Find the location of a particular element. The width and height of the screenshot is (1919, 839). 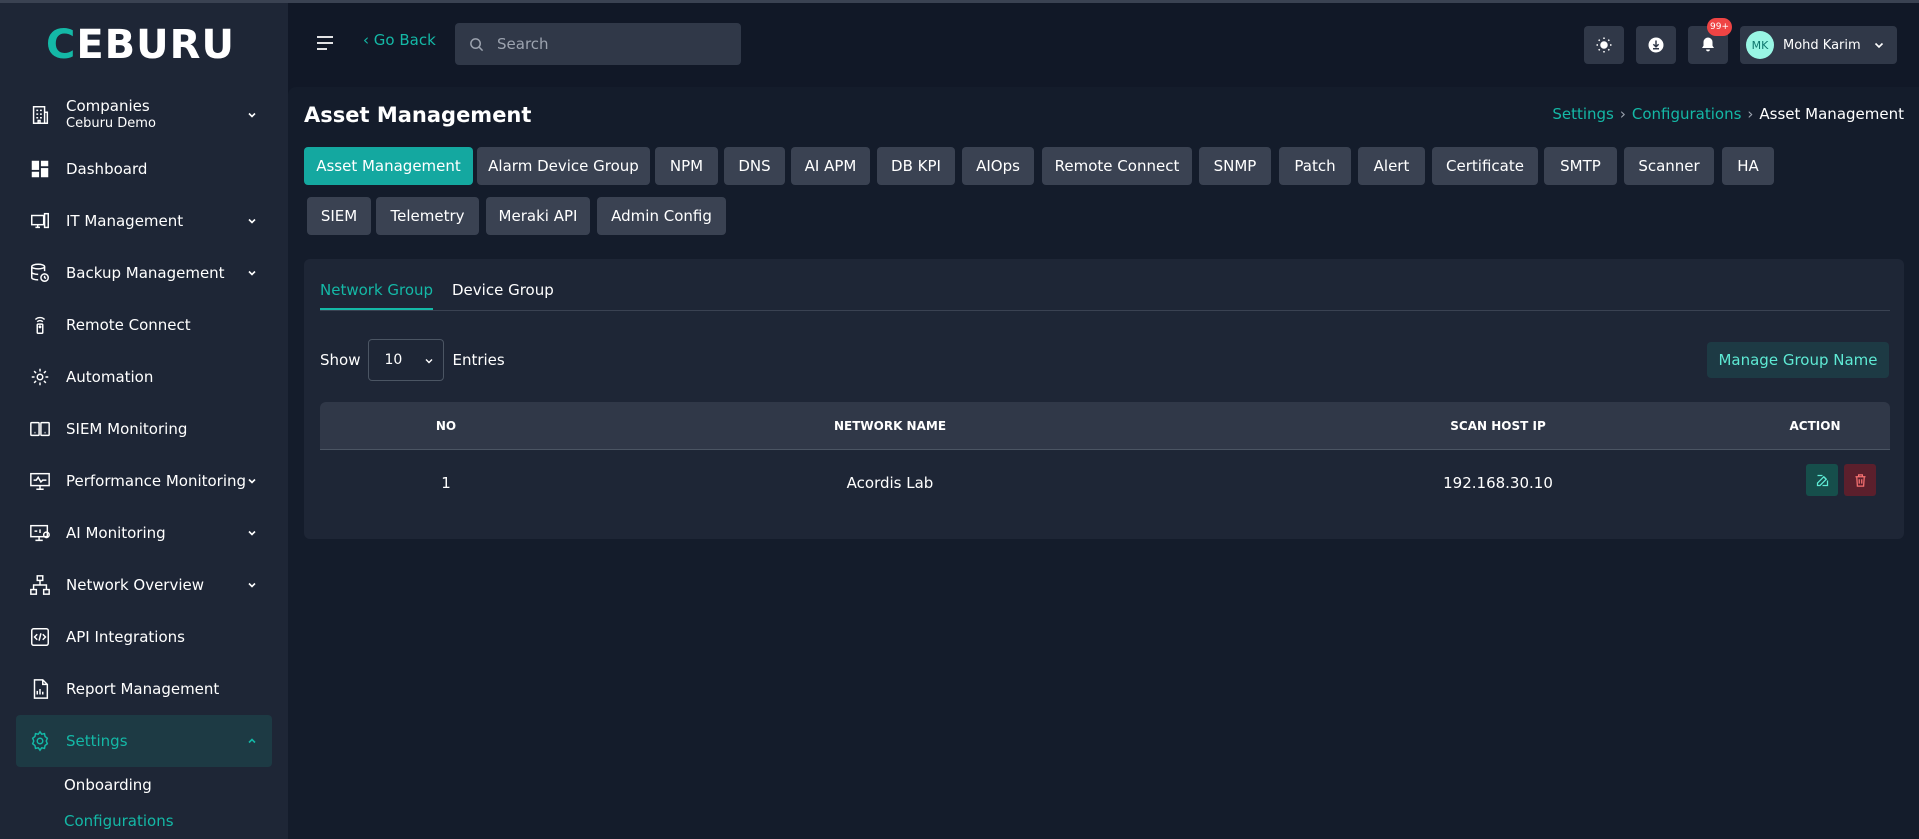

edit-button is located at coordinates (1822, 480).